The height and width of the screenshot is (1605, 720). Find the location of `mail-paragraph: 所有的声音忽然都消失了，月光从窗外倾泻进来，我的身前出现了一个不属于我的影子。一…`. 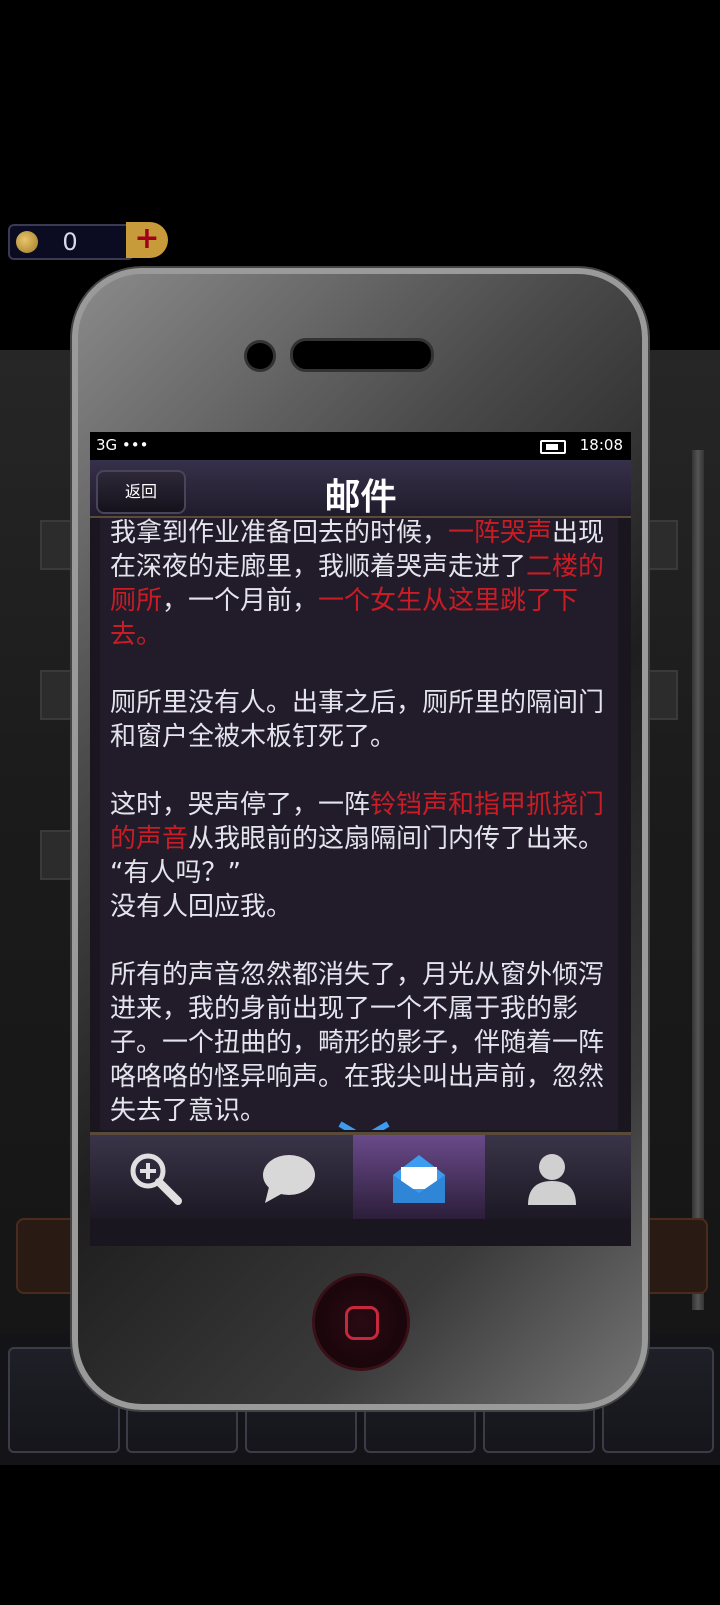

mail-paragraph: 所有的声音忽然都消失了，月光从窗外倾泻进来，我的身前出现了一个不属于我的影子。一… is located at coordinates (360, 1043).